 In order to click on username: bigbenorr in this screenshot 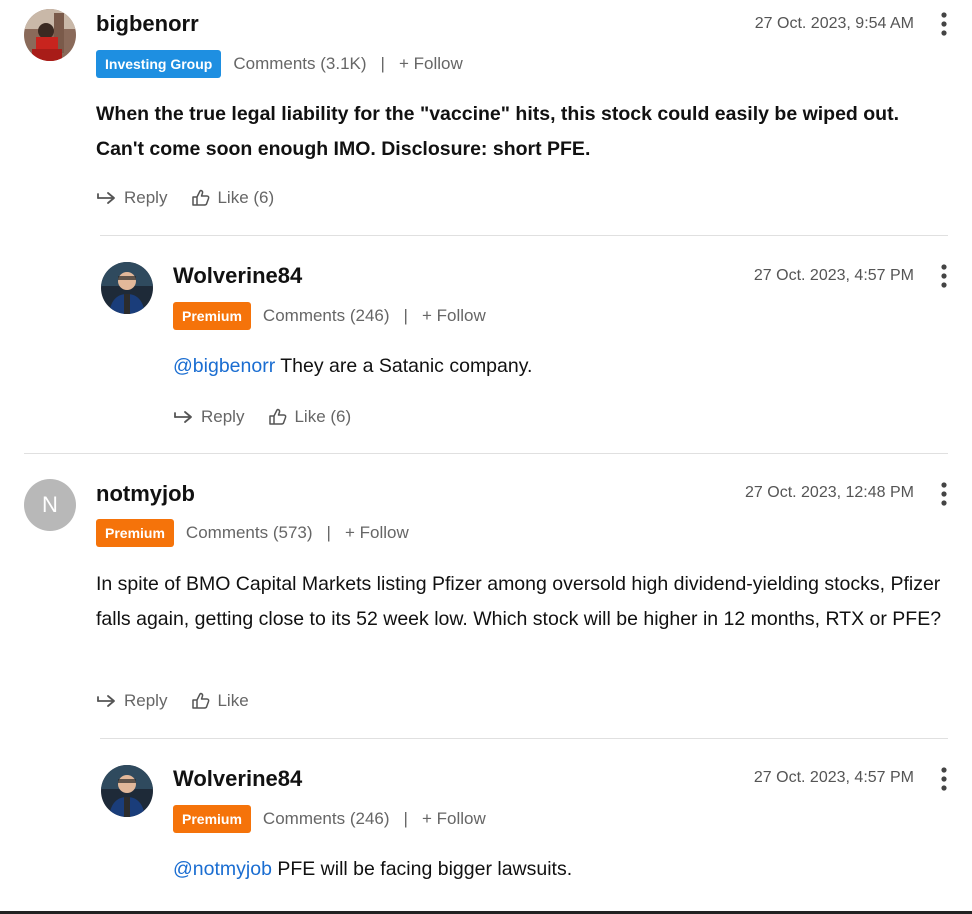, I will do `click(147, 24)`.